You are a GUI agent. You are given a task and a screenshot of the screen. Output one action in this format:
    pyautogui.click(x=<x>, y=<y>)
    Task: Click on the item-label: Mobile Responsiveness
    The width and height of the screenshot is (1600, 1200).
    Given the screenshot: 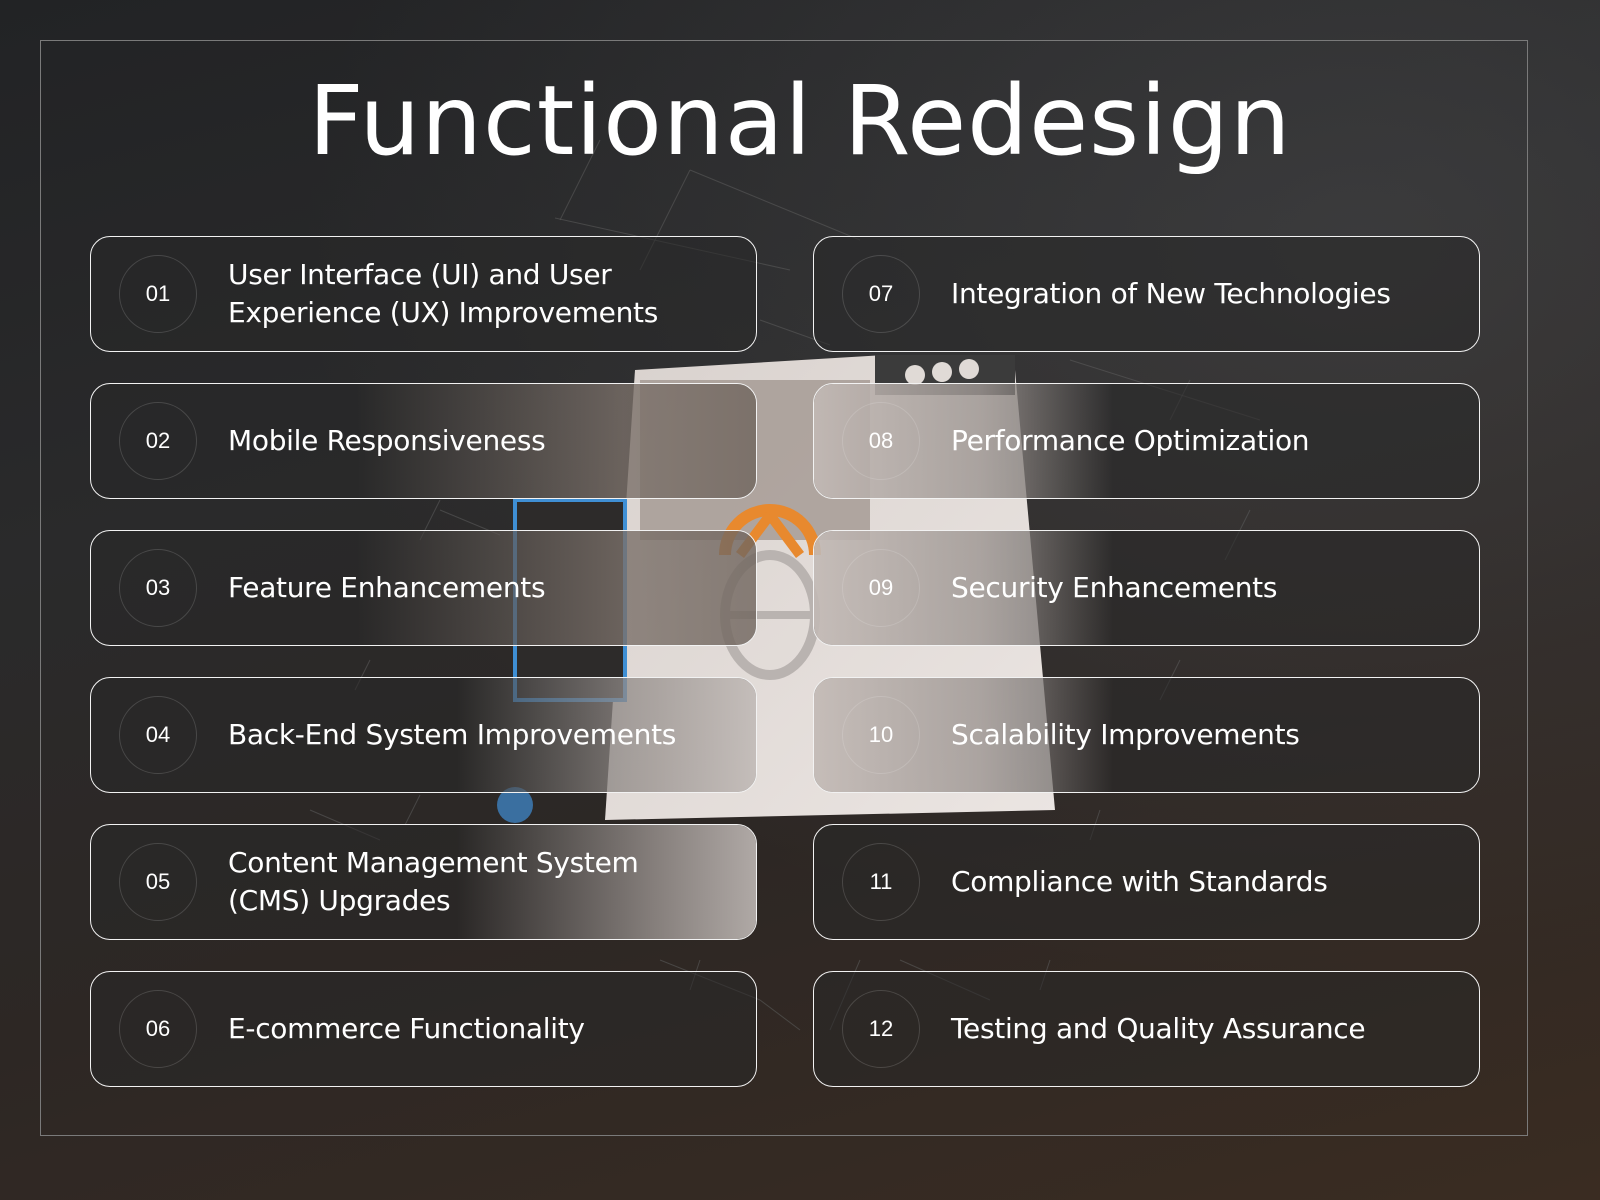 What is the action you would take?
    pyautogui.click(x=387, y=440)
    